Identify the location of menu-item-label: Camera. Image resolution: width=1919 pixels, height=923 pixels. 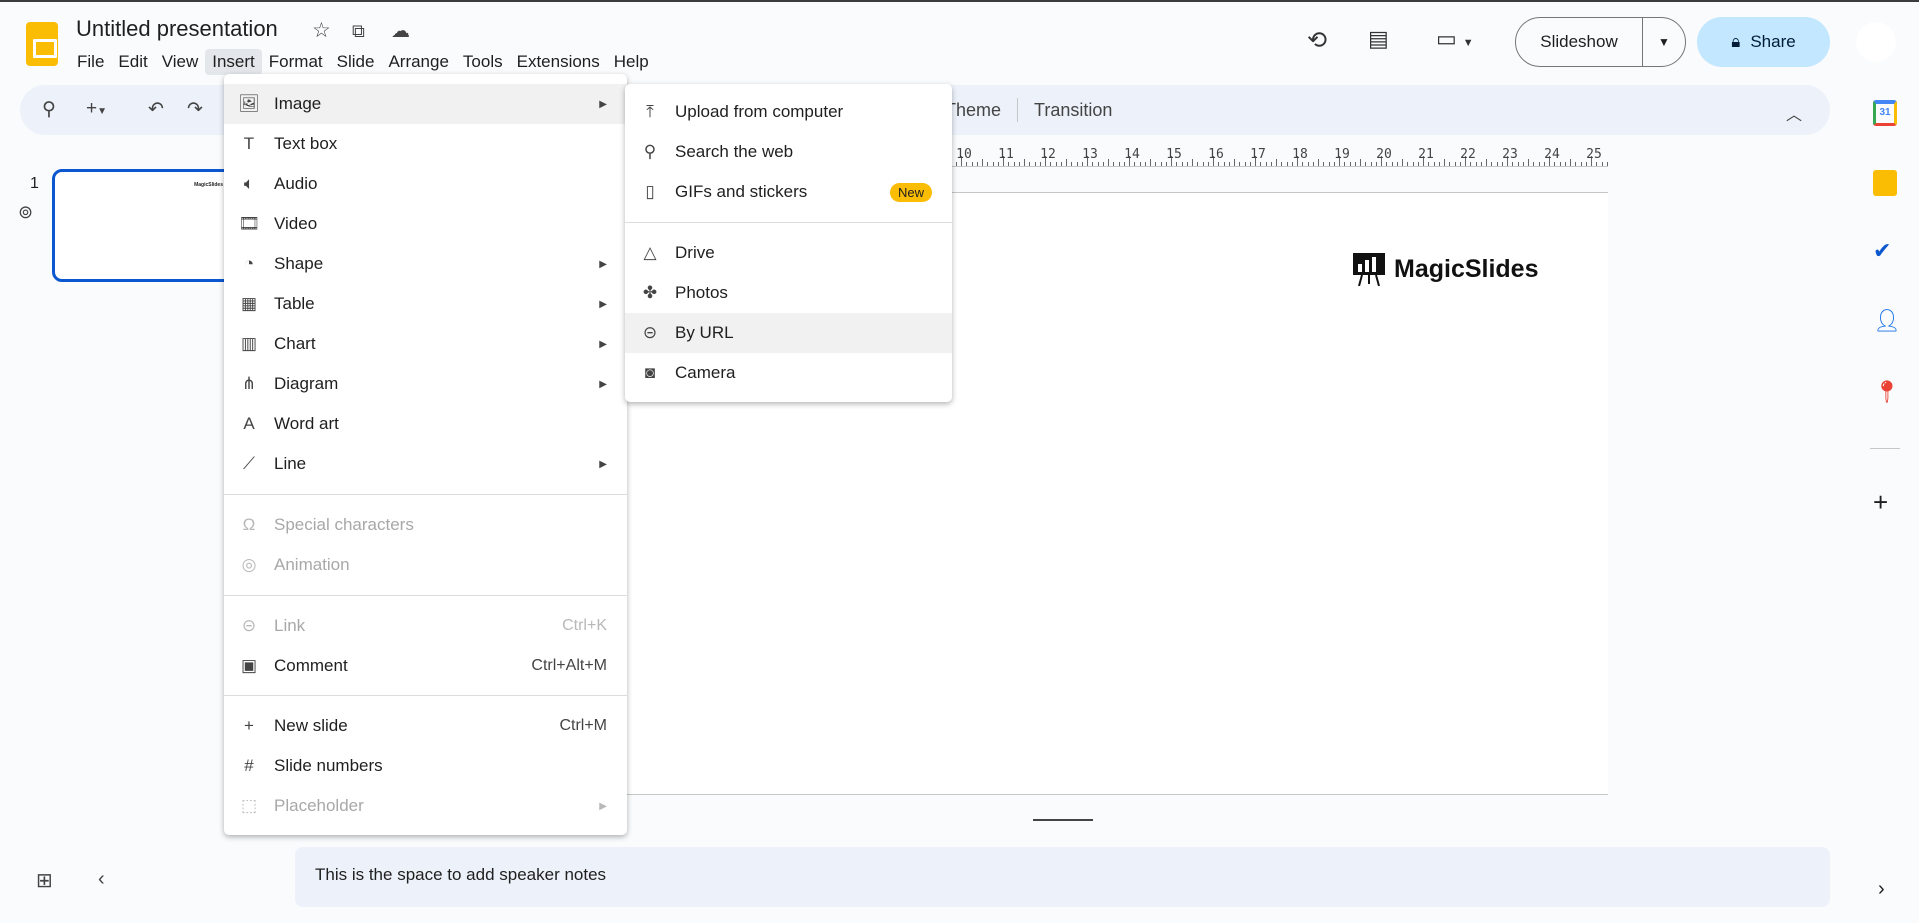
(705, 372).